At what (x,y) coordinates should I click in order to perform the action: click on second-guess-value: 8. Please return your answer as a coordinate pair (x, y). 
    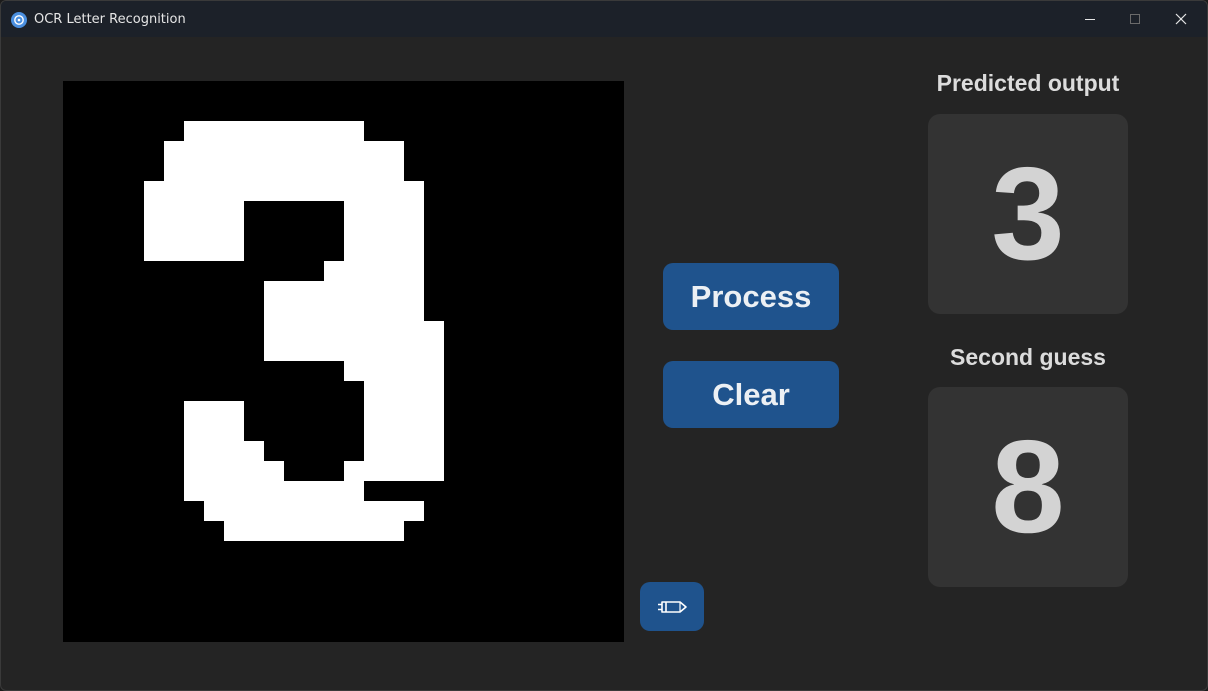
    Looking at the image, I should click on (1028, 487).